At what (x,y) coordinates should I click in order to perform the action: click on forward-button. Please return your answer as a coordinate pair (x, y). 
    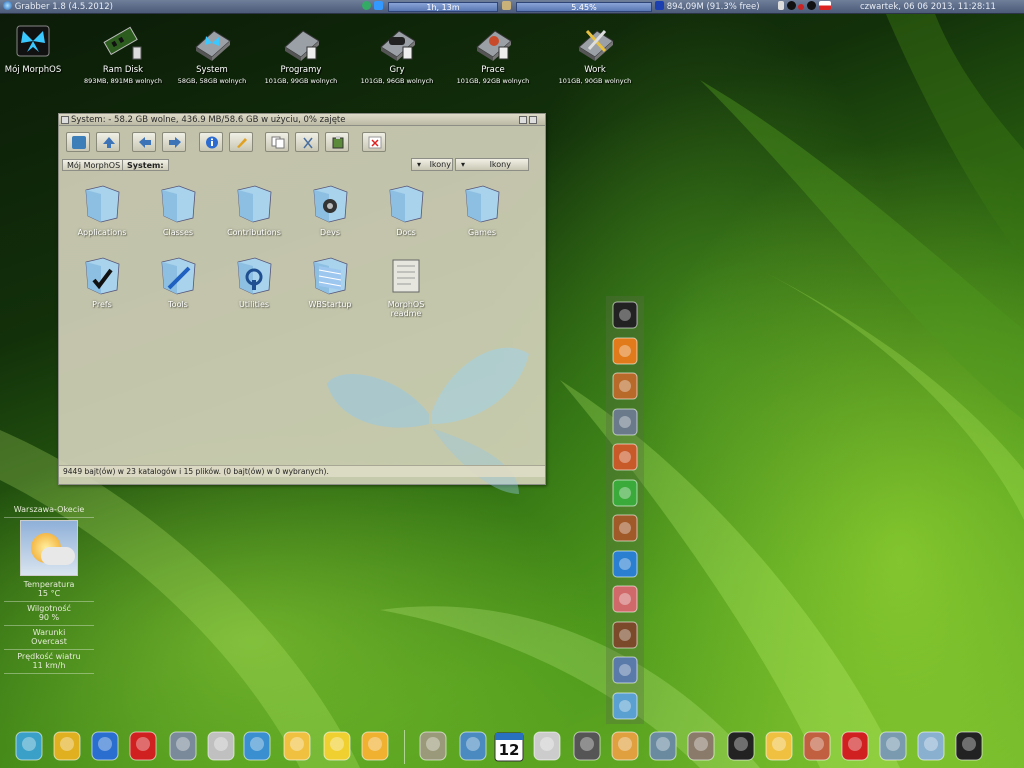
    Looking at the image, I should click on (174, 142).